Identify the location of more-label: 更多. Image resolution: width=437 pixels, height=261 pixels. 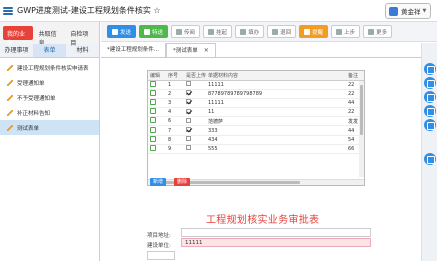
(382, 32).